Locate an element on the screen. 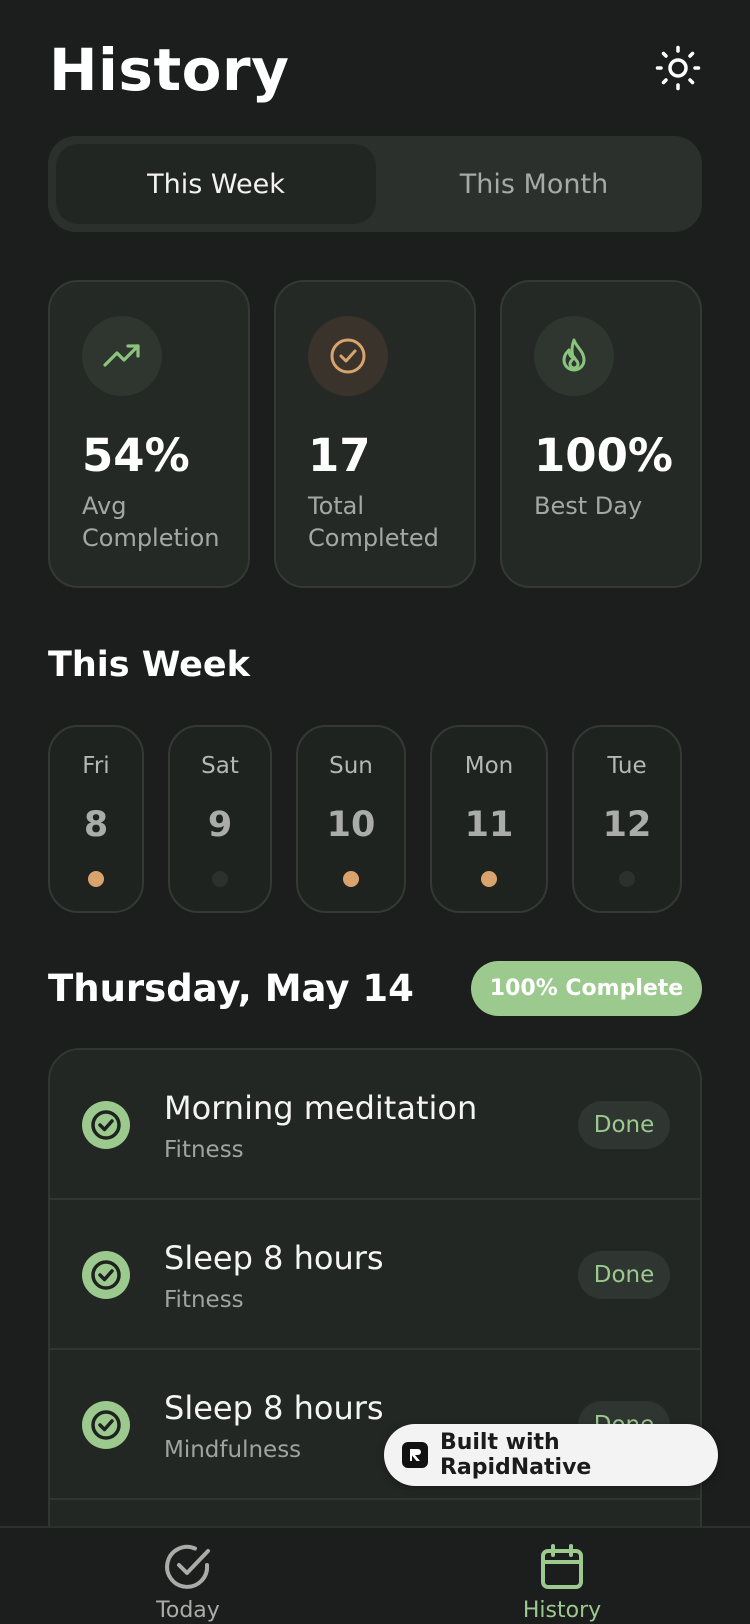 This screenshot has height=1624, width=750. day-number: 9 is located at coordinates (220, 825).